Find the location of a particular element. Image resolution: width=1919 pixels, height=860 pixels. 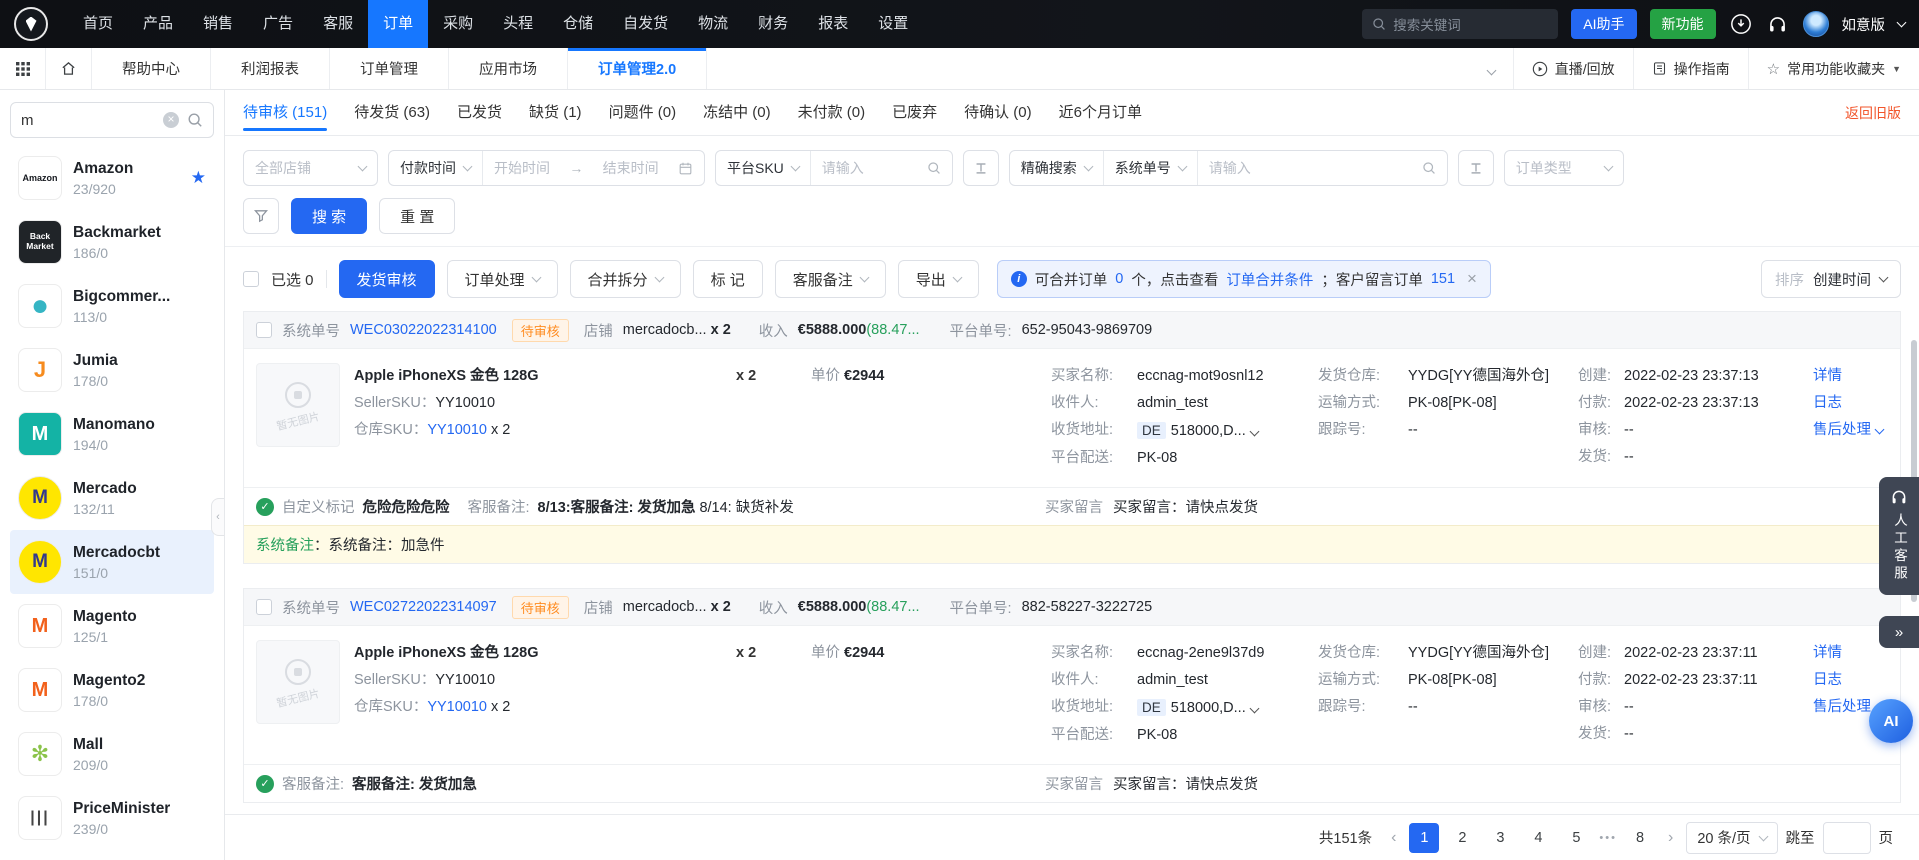

nav-item-home: 首页 is located at coordinates (98, 24).